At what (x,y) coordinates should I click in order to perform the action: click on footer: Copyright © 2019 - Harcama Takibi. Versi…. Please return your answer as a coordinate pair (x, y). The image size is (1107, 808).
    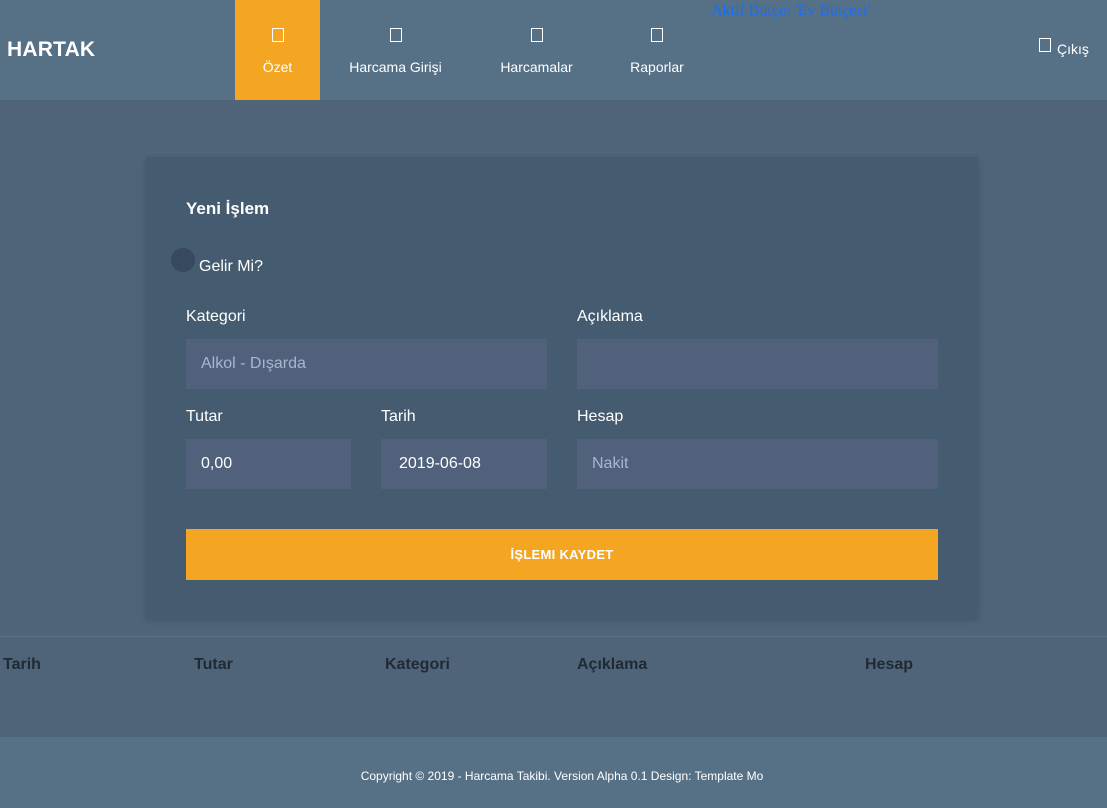
    Looking at the image, I should click on (553, 772).